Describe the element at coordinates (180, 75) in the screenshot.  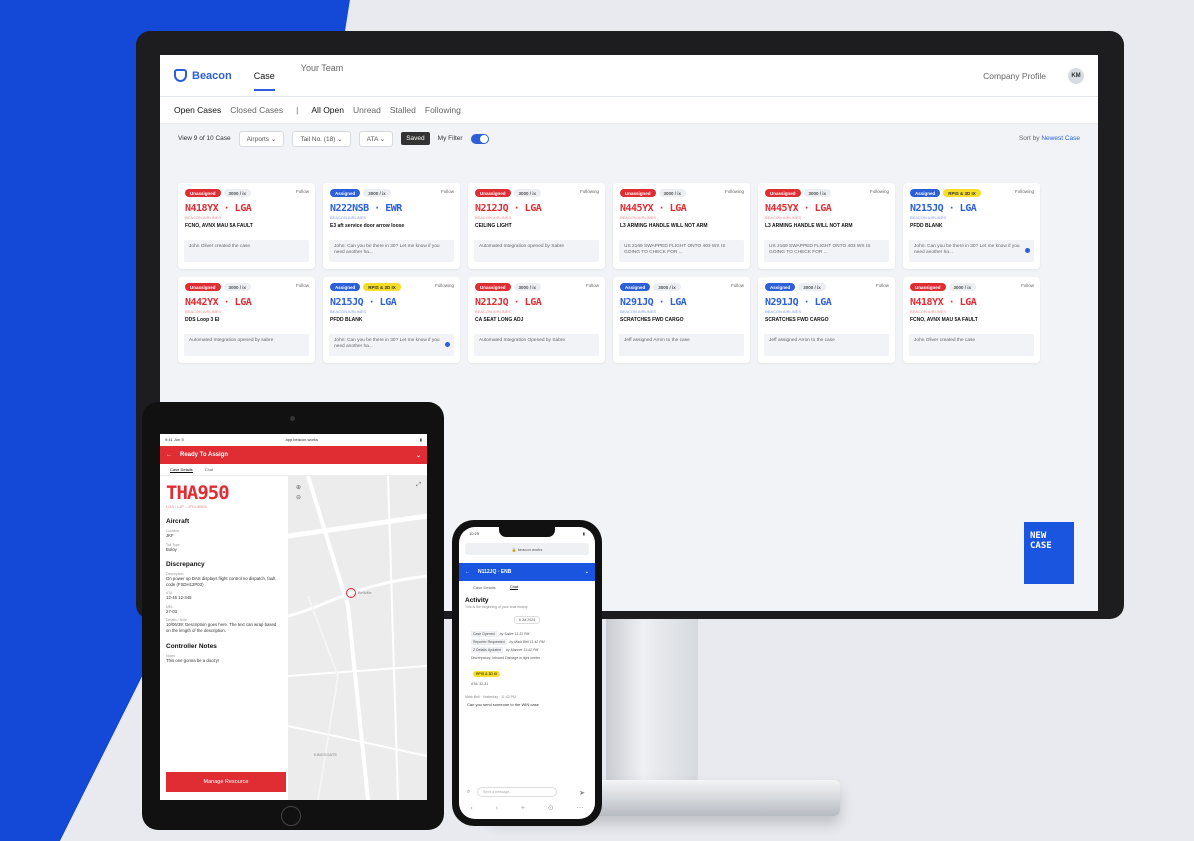
I see `beacon-logo-icon` at that location.